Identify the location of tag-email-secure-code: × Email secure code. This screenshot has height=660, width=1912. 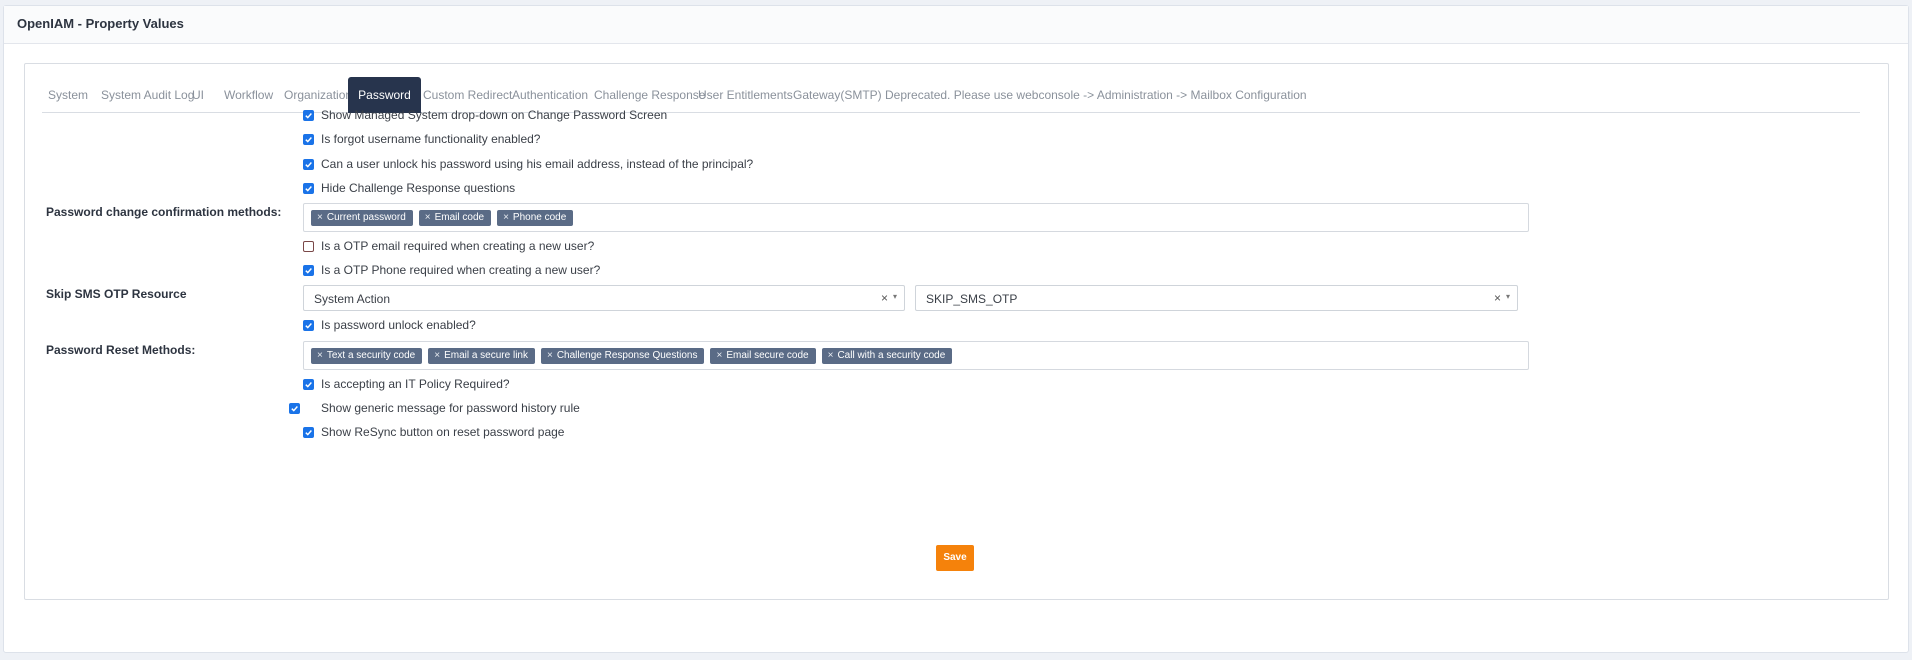
(763, 355).